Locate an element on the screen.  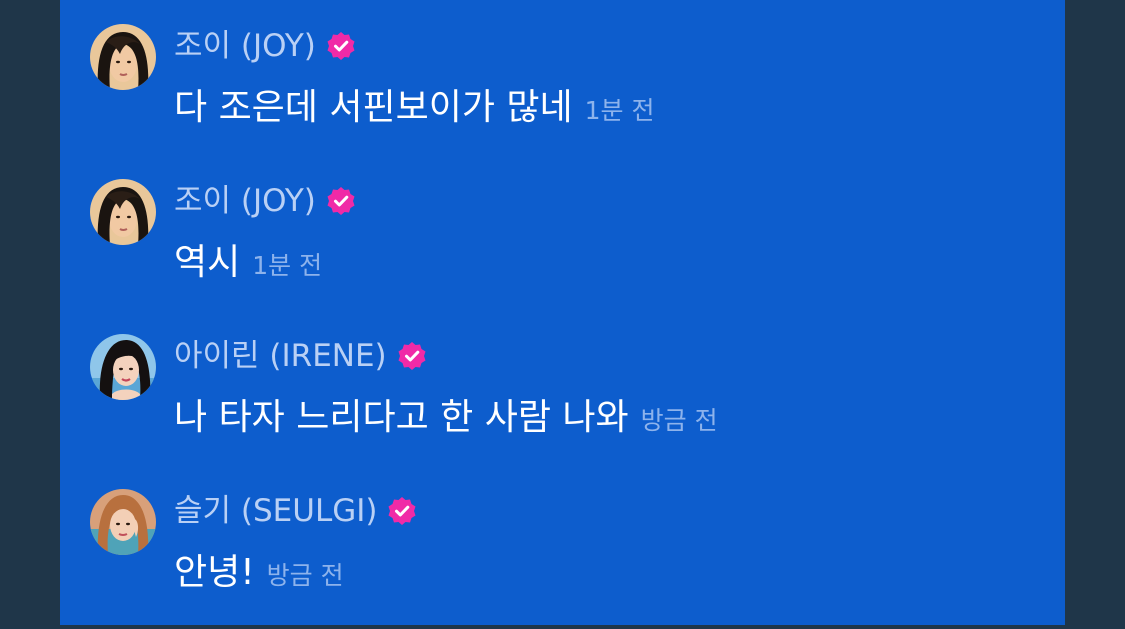
avatar-seulgi is located at coordinates (123, 522).